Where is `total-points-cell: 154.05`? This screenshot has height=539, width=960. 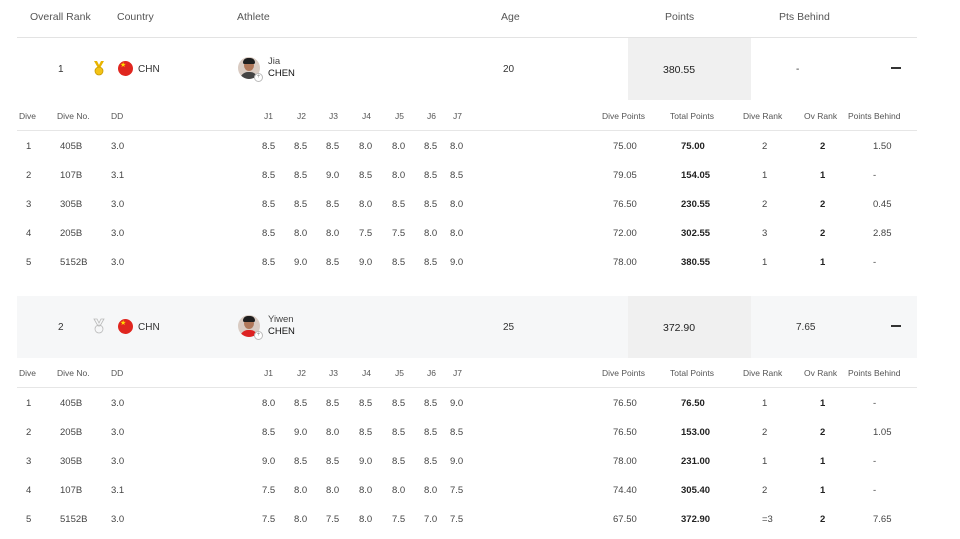 total-points-cell: 154.05 is located at coordinates (696, 175).